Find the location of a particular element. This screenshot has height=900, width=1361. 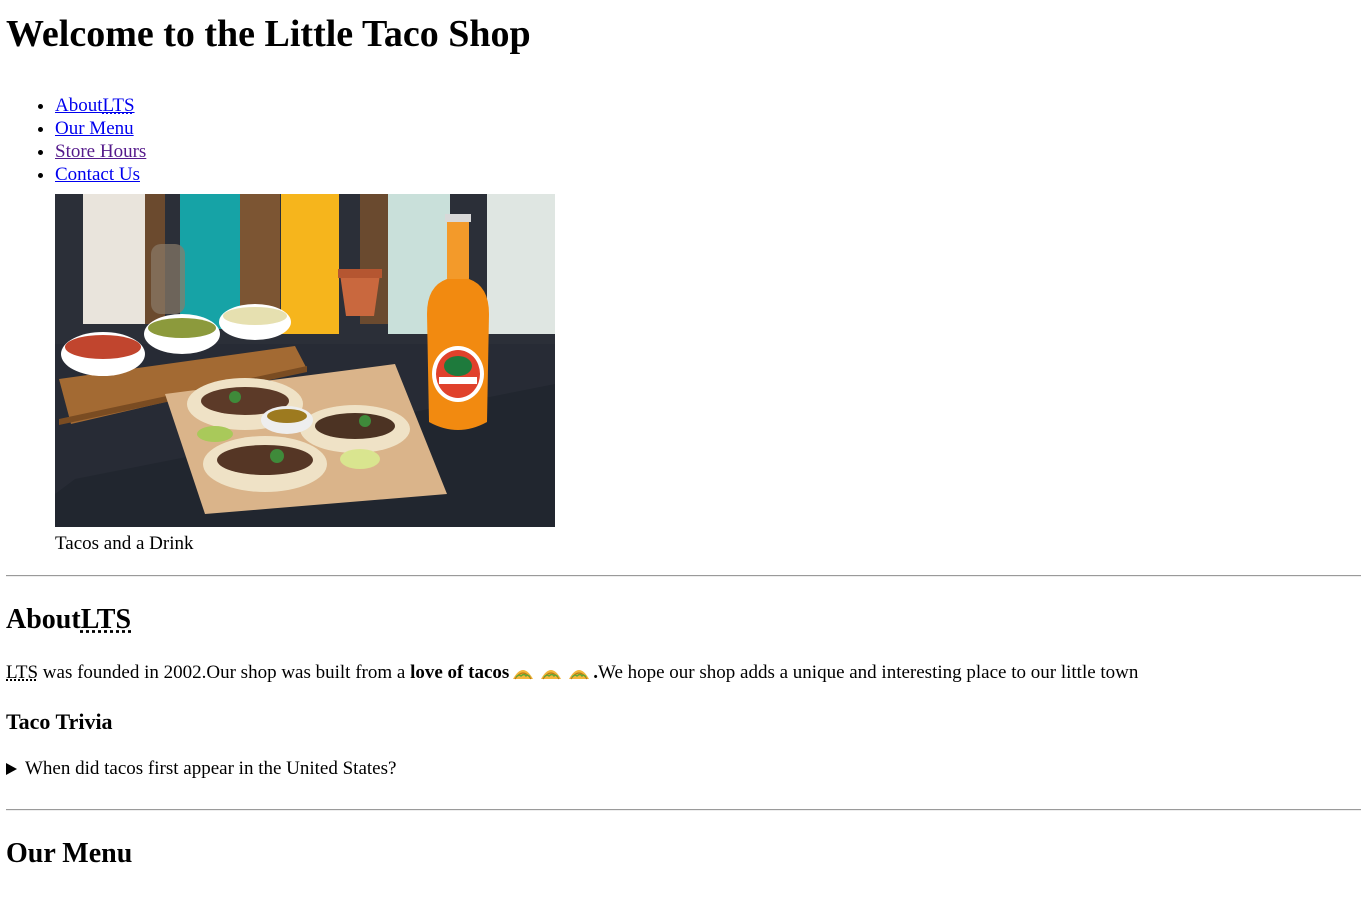

nav-item-menu: Our Menu is located at coordinates (708, 128).